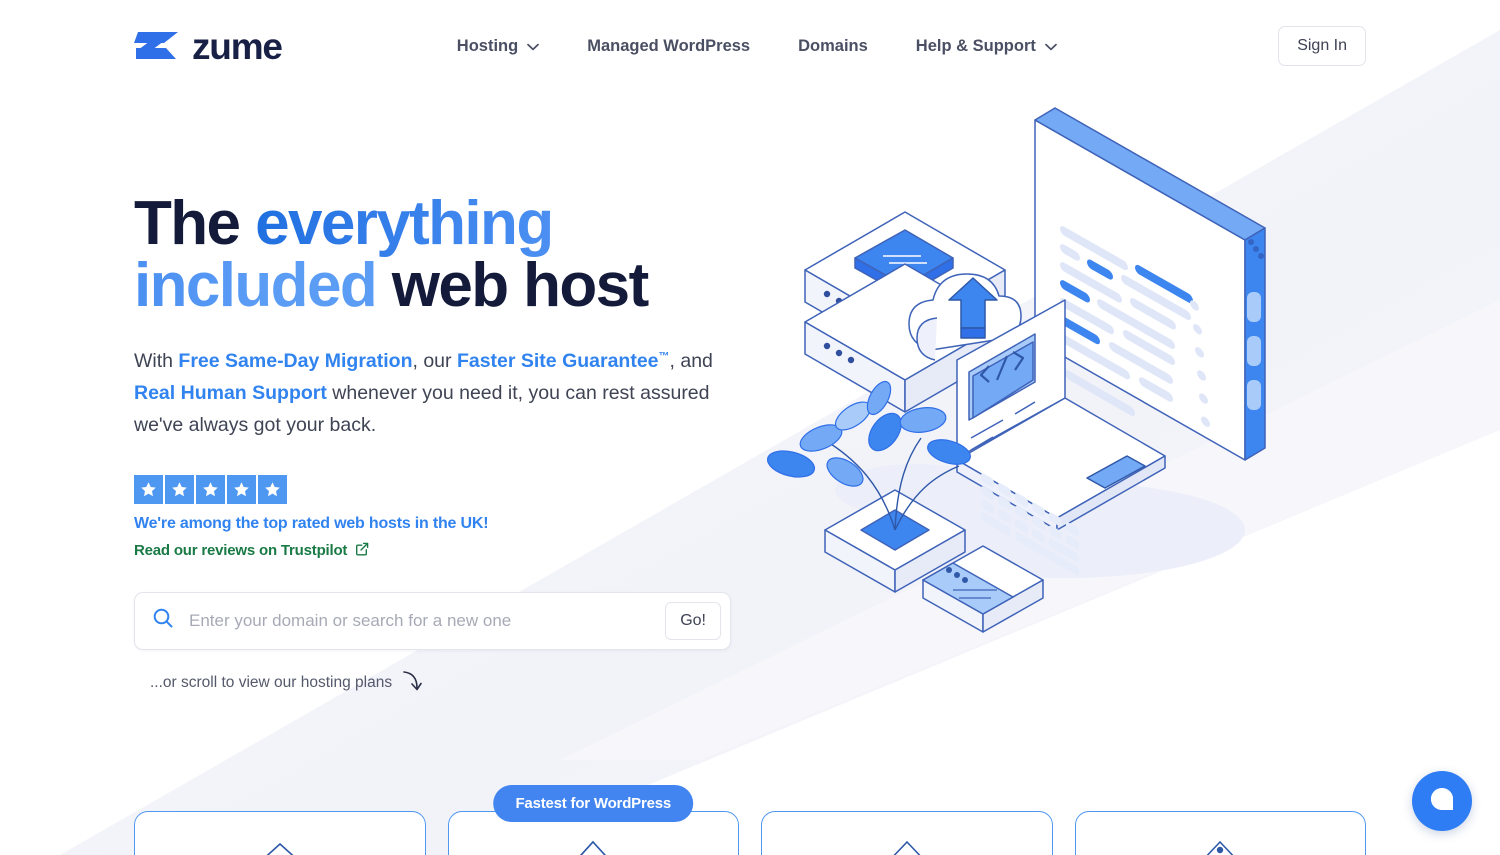 This screenshot has width=1500, height=855. I want to click on isometric-cube-node-icon, so click(1220, 844).